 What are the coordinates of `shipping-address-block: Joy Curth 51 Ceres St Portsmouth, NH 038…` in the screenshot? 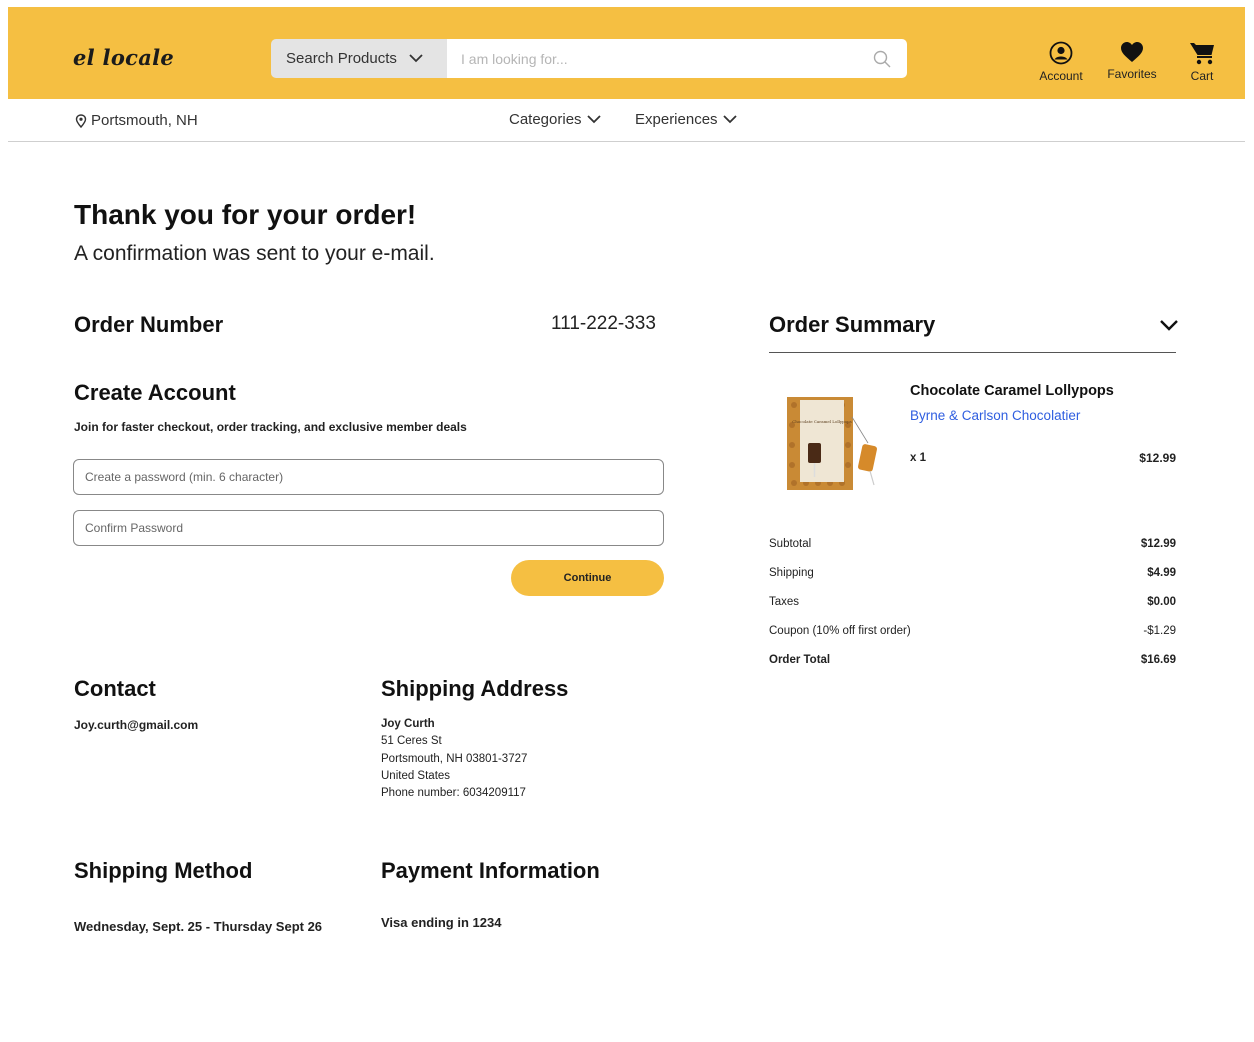 It's located at (454, 759).